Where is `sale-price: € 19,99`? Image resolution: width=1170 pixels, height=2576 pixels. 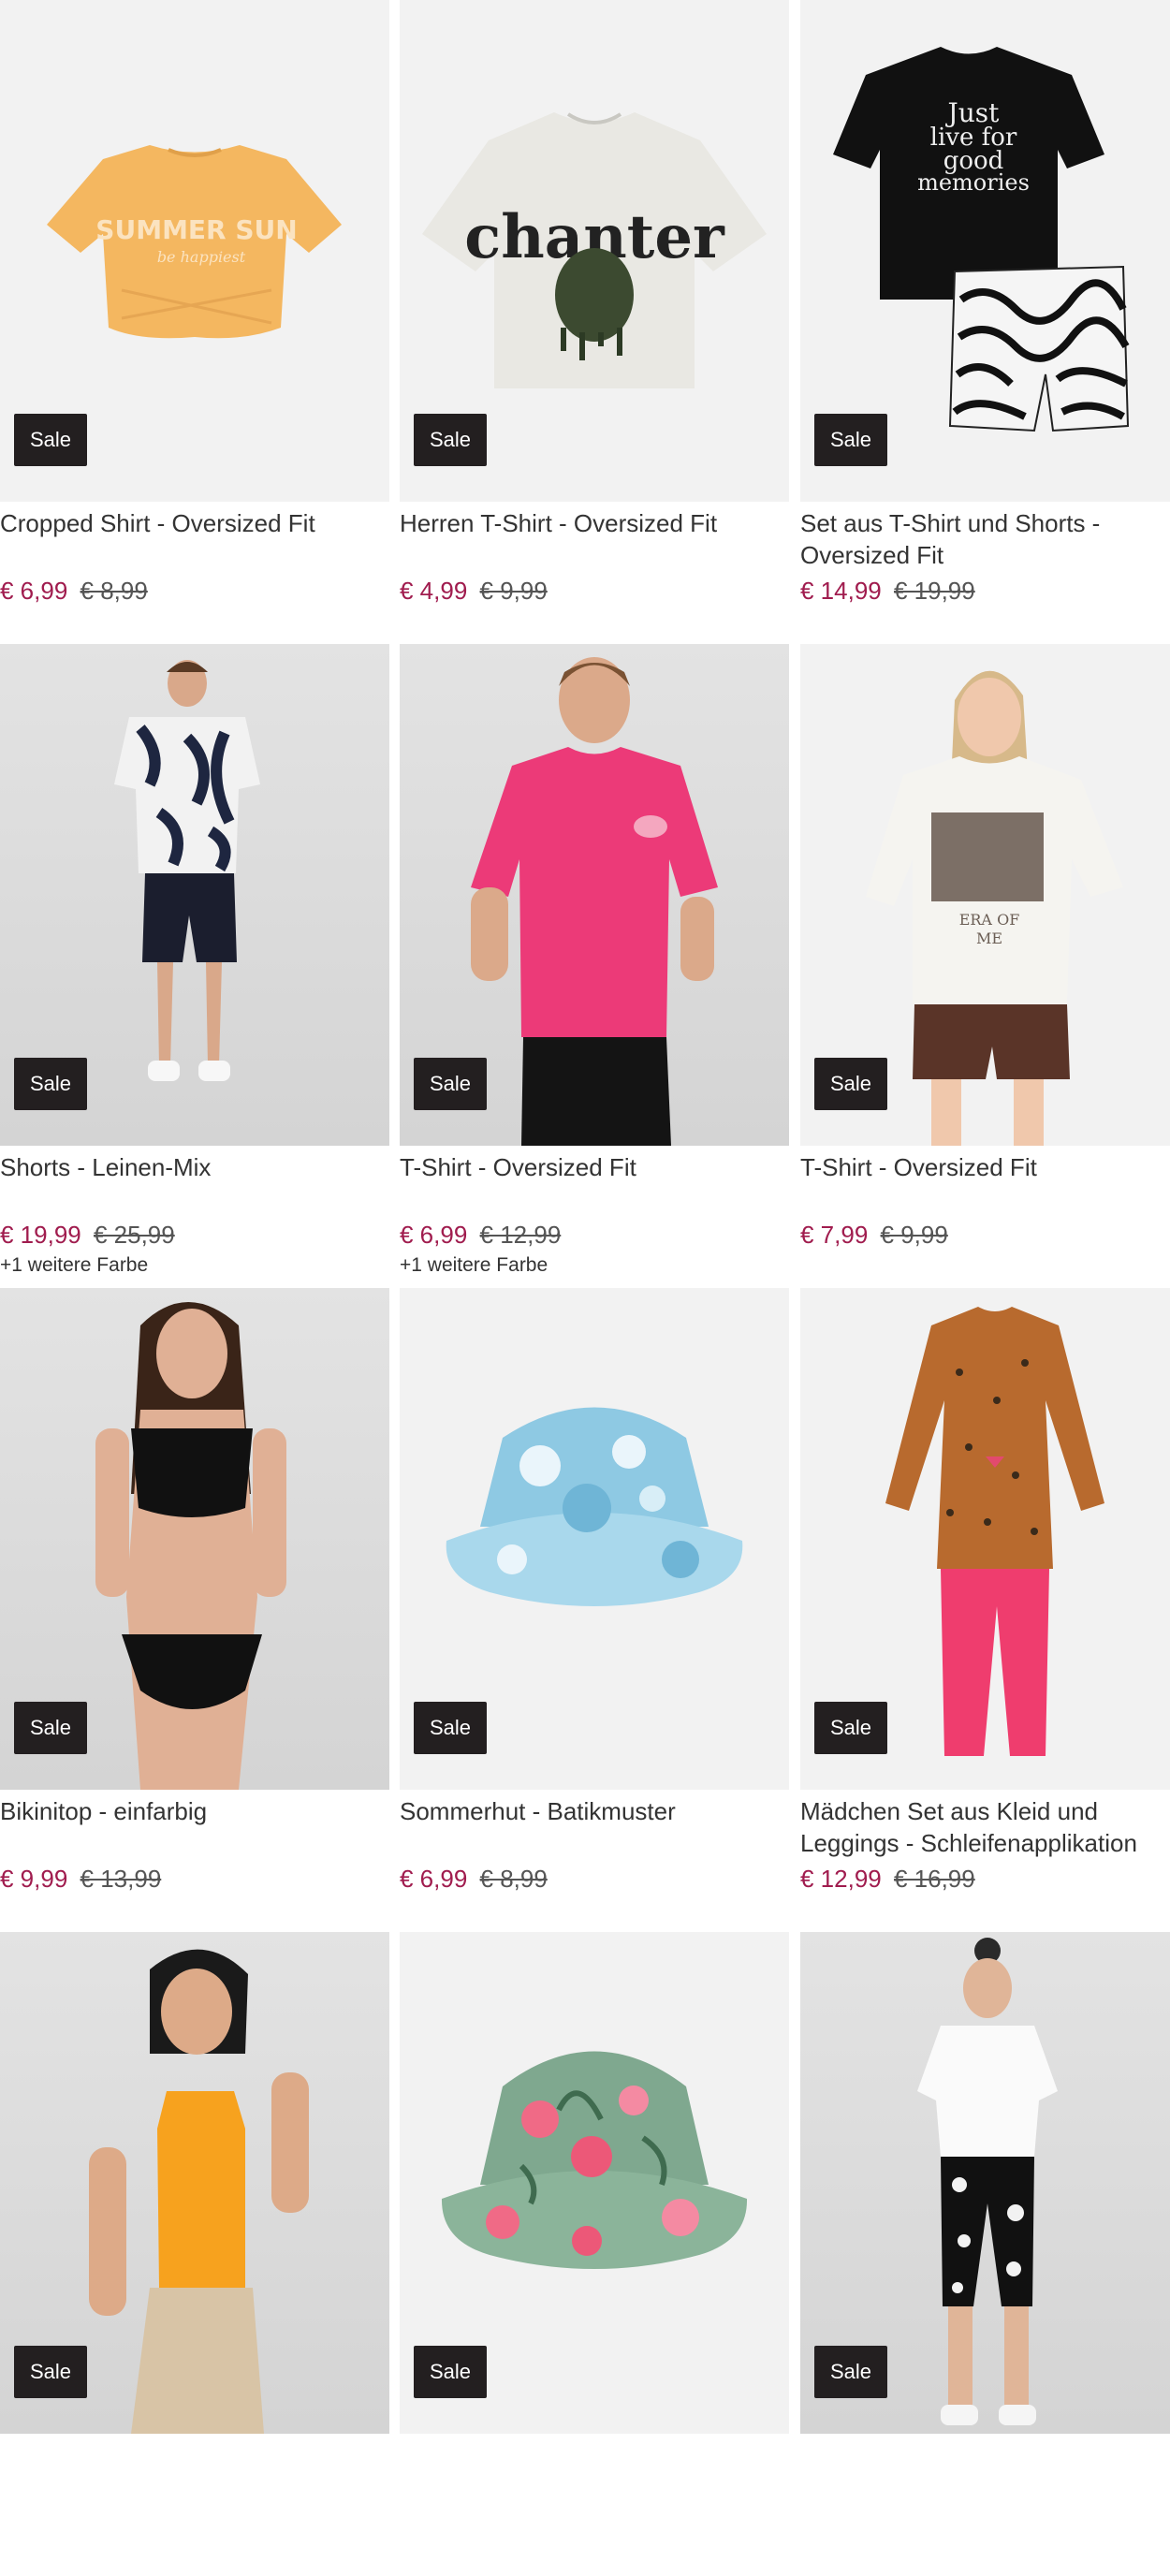
sale-price: € 19,99 is located at coordinates (40, 1235).